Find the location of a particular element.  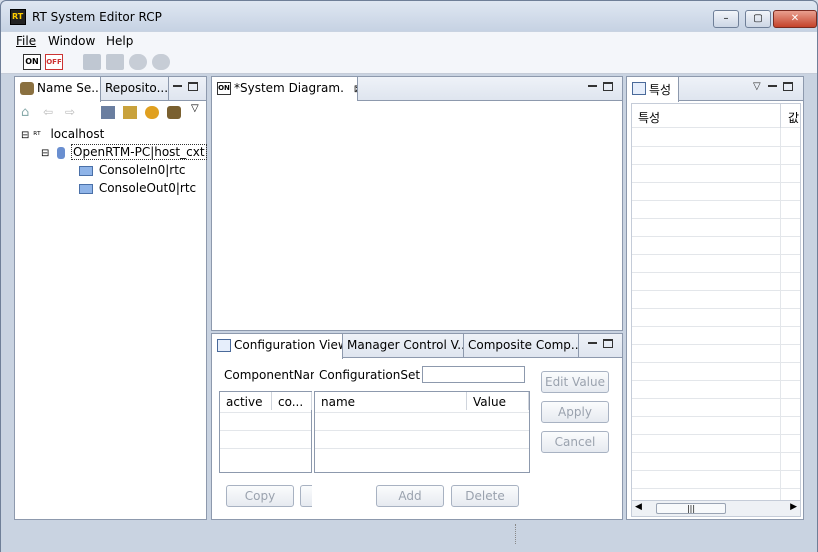

sync-icon is located at coordinates (152, 112).